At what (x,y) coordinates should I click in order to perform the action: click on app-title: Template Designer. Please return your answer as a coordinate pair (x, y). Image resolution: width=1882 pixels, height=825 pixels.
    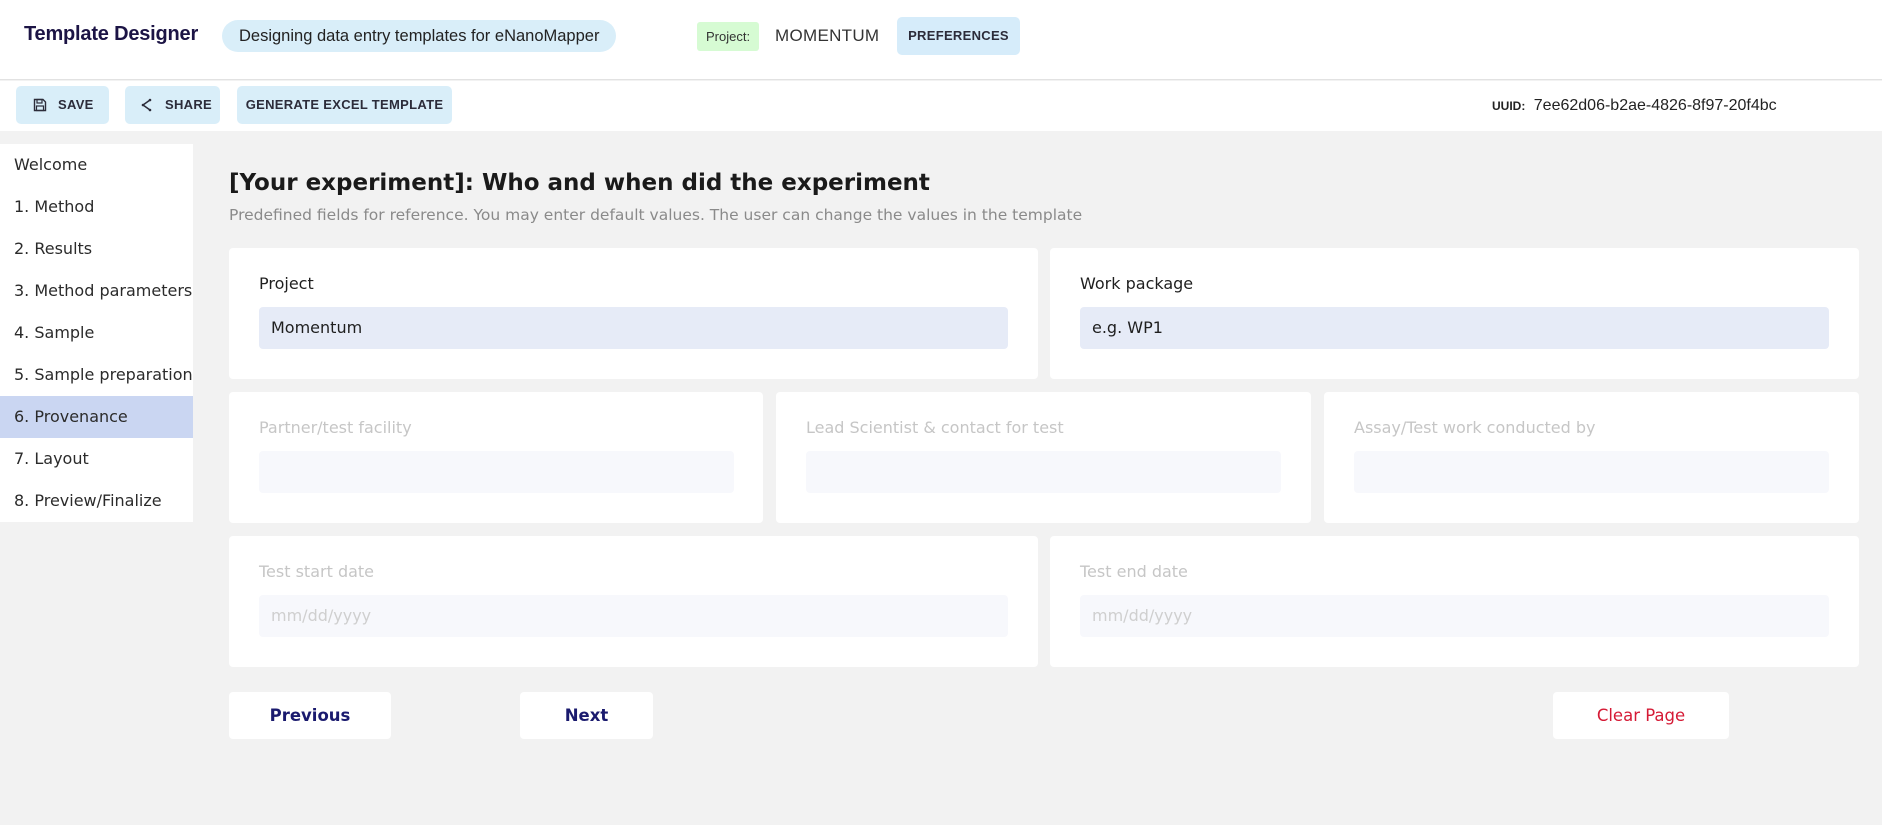
    Looking at the image, I should click on (111, 34).